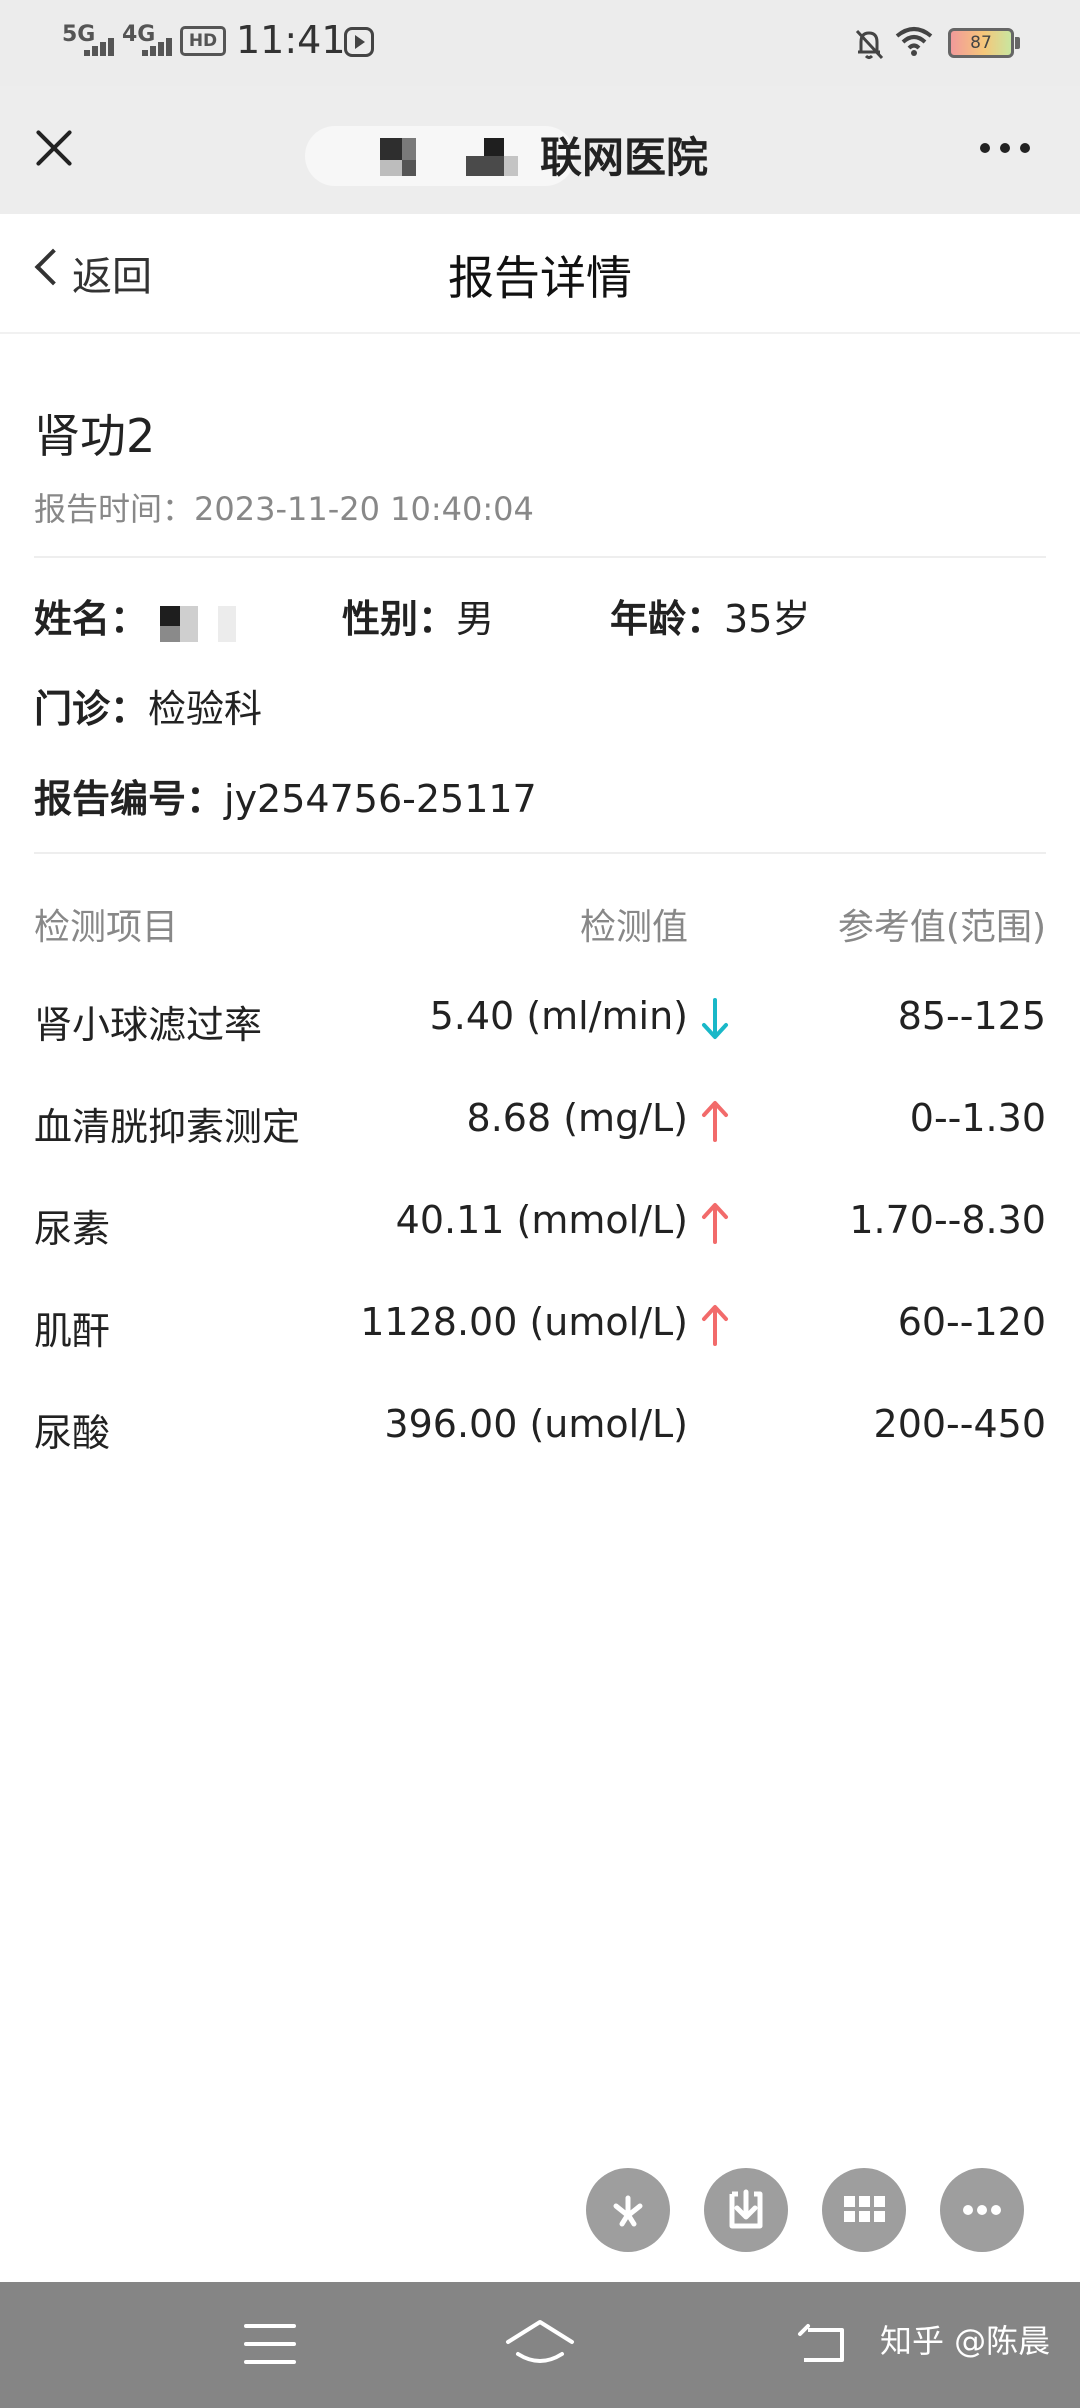  What do you see at coordinates (106, 927) in the screenshot?
I see `column-header-item: 检测项目` at bounding box center [106, 927].